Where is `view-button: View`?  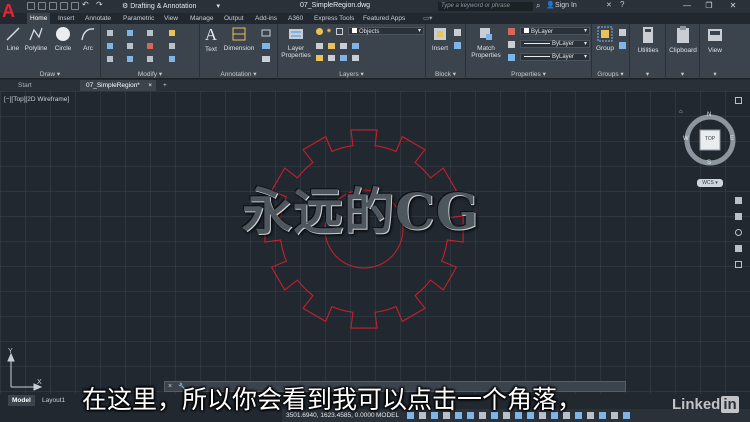
view-button: View is located at coordinates (715, 40).